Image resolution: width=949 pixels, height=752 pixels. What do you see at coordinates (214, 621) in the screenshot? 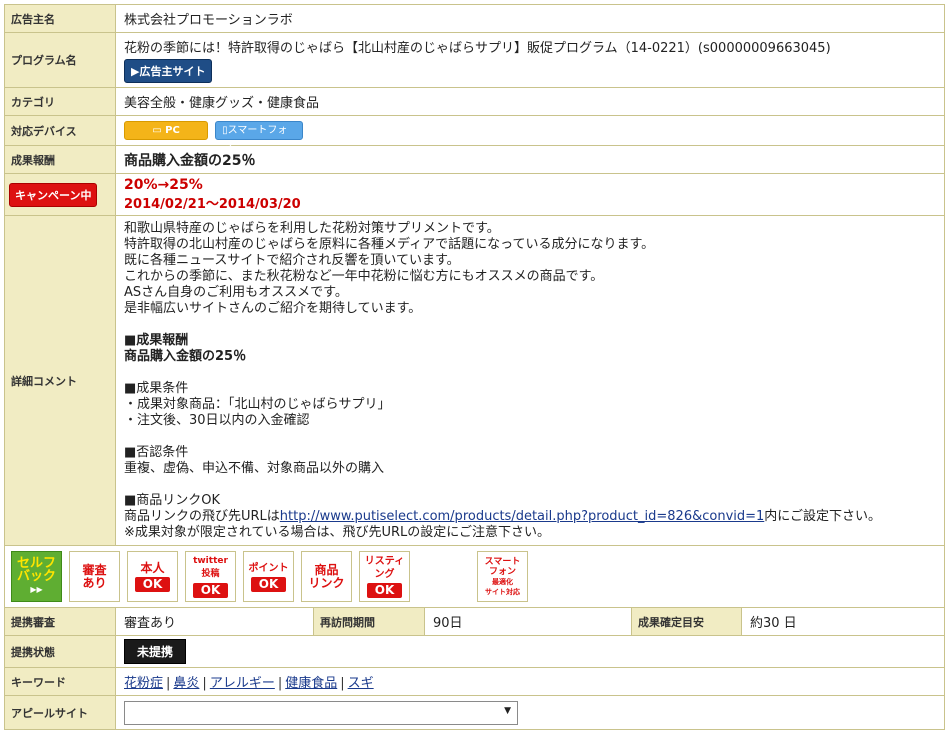
I see `review-value: 審査あり` at bounding box center [214, 621].